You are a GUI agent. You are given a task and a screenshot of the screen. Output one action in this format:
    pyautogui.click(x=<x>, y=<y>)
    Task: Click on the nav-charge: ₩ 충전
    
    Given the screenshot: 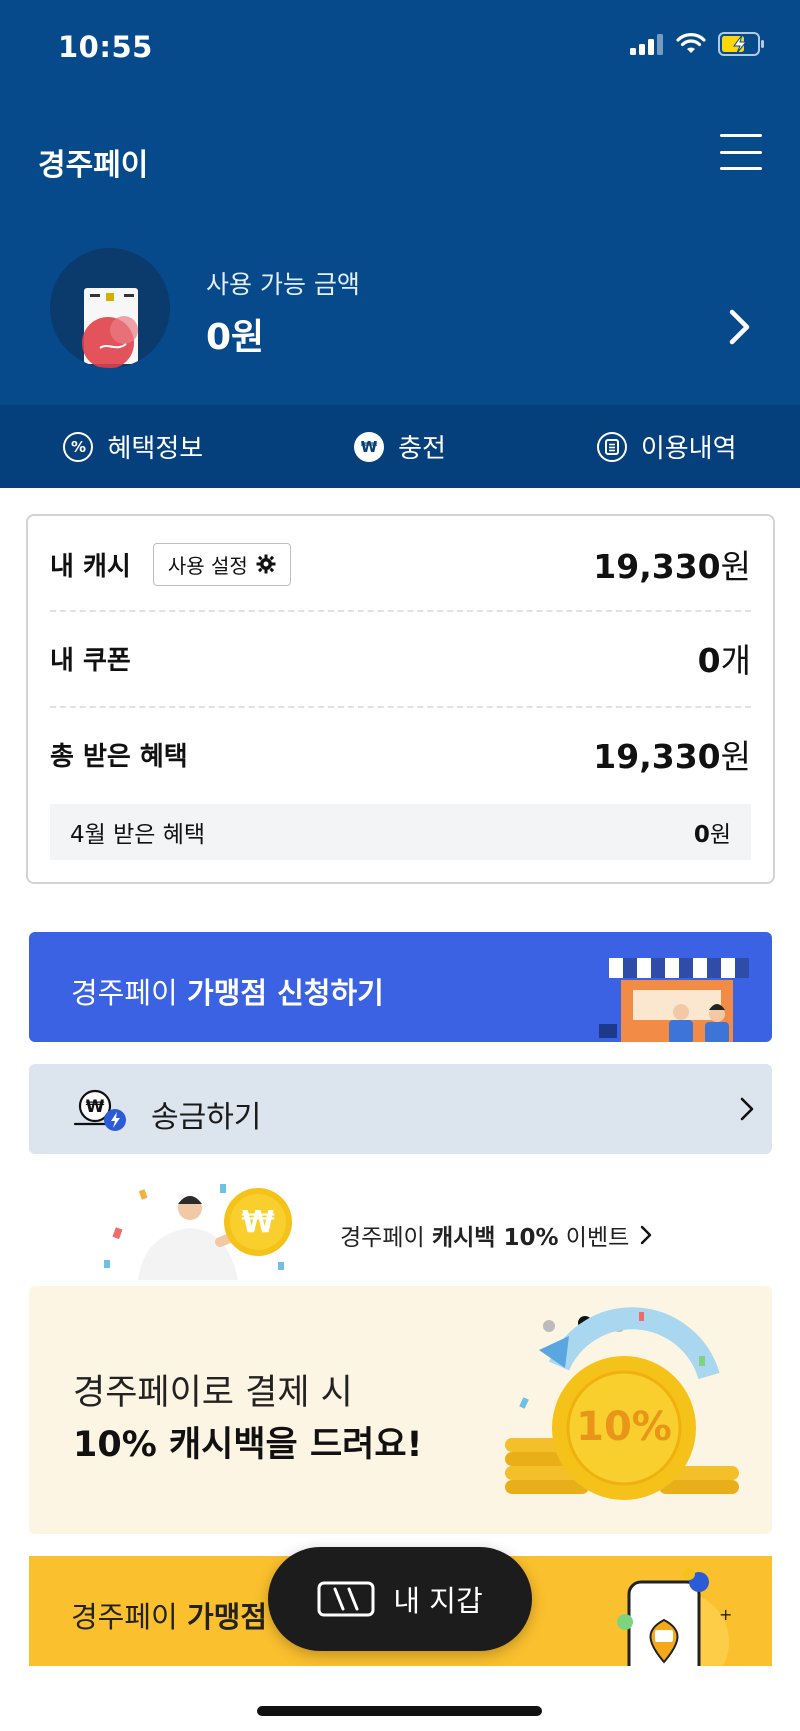 What is the action you would take?
    pyautogui.click(x=400, y=446)
    